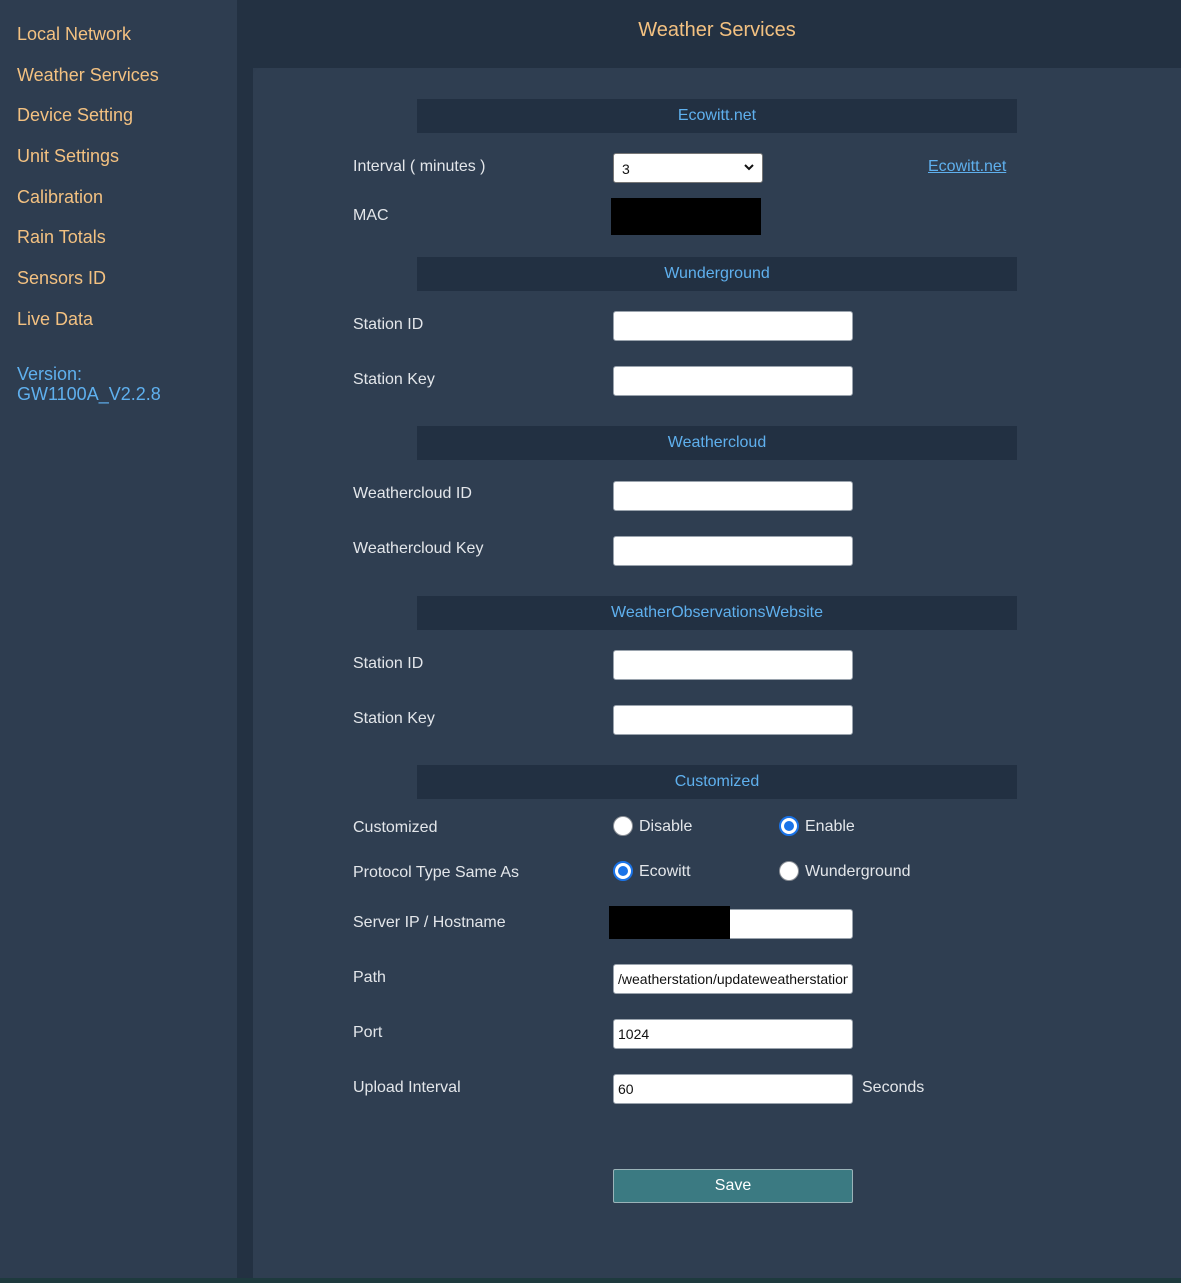 Image resolution: width=1181 pixels, height=1283 pixels. What do you see at coordinates (893, 1087) in the screenshot?
I see `upload-interval-unit: Seconds` at bounding box center [893, 1087].